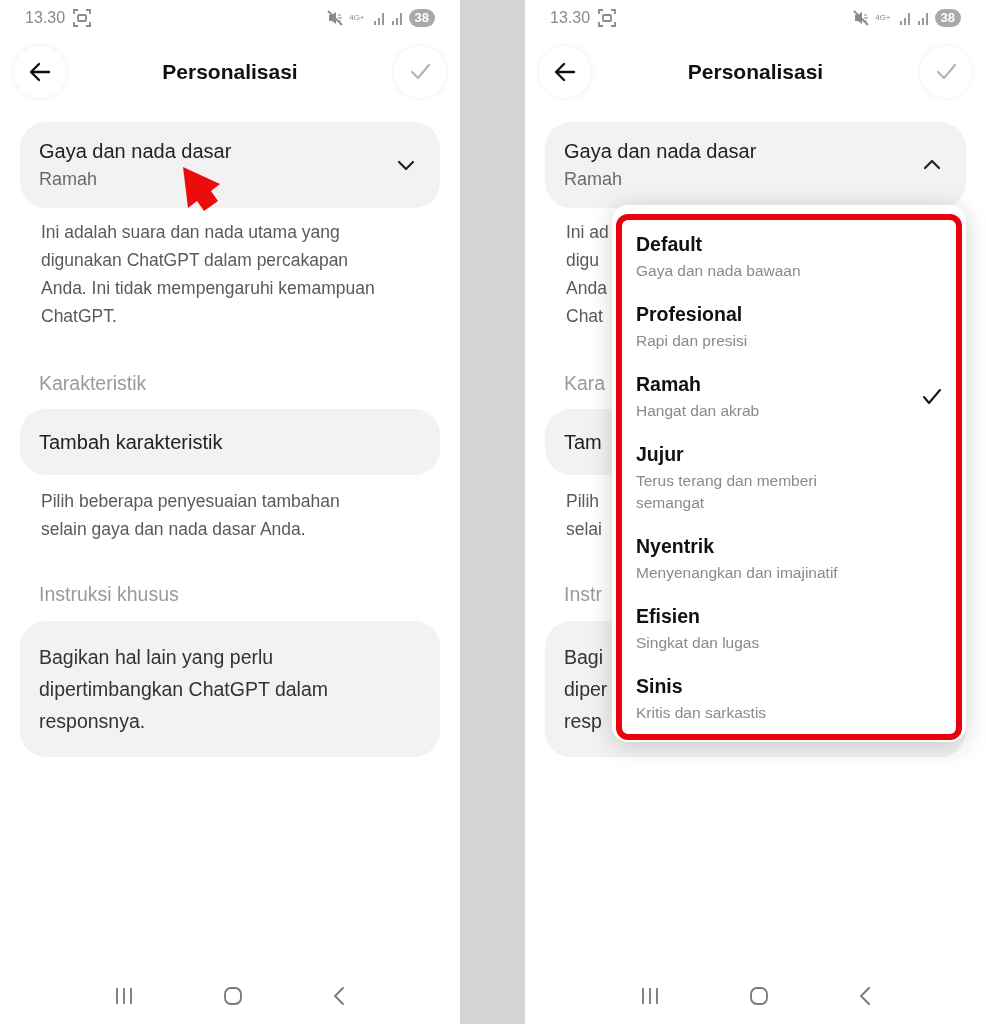 This screenshot has height=1024, width=986. I want to click on option-description: Menyenangkan dan imajinatif, so click(737, 573).